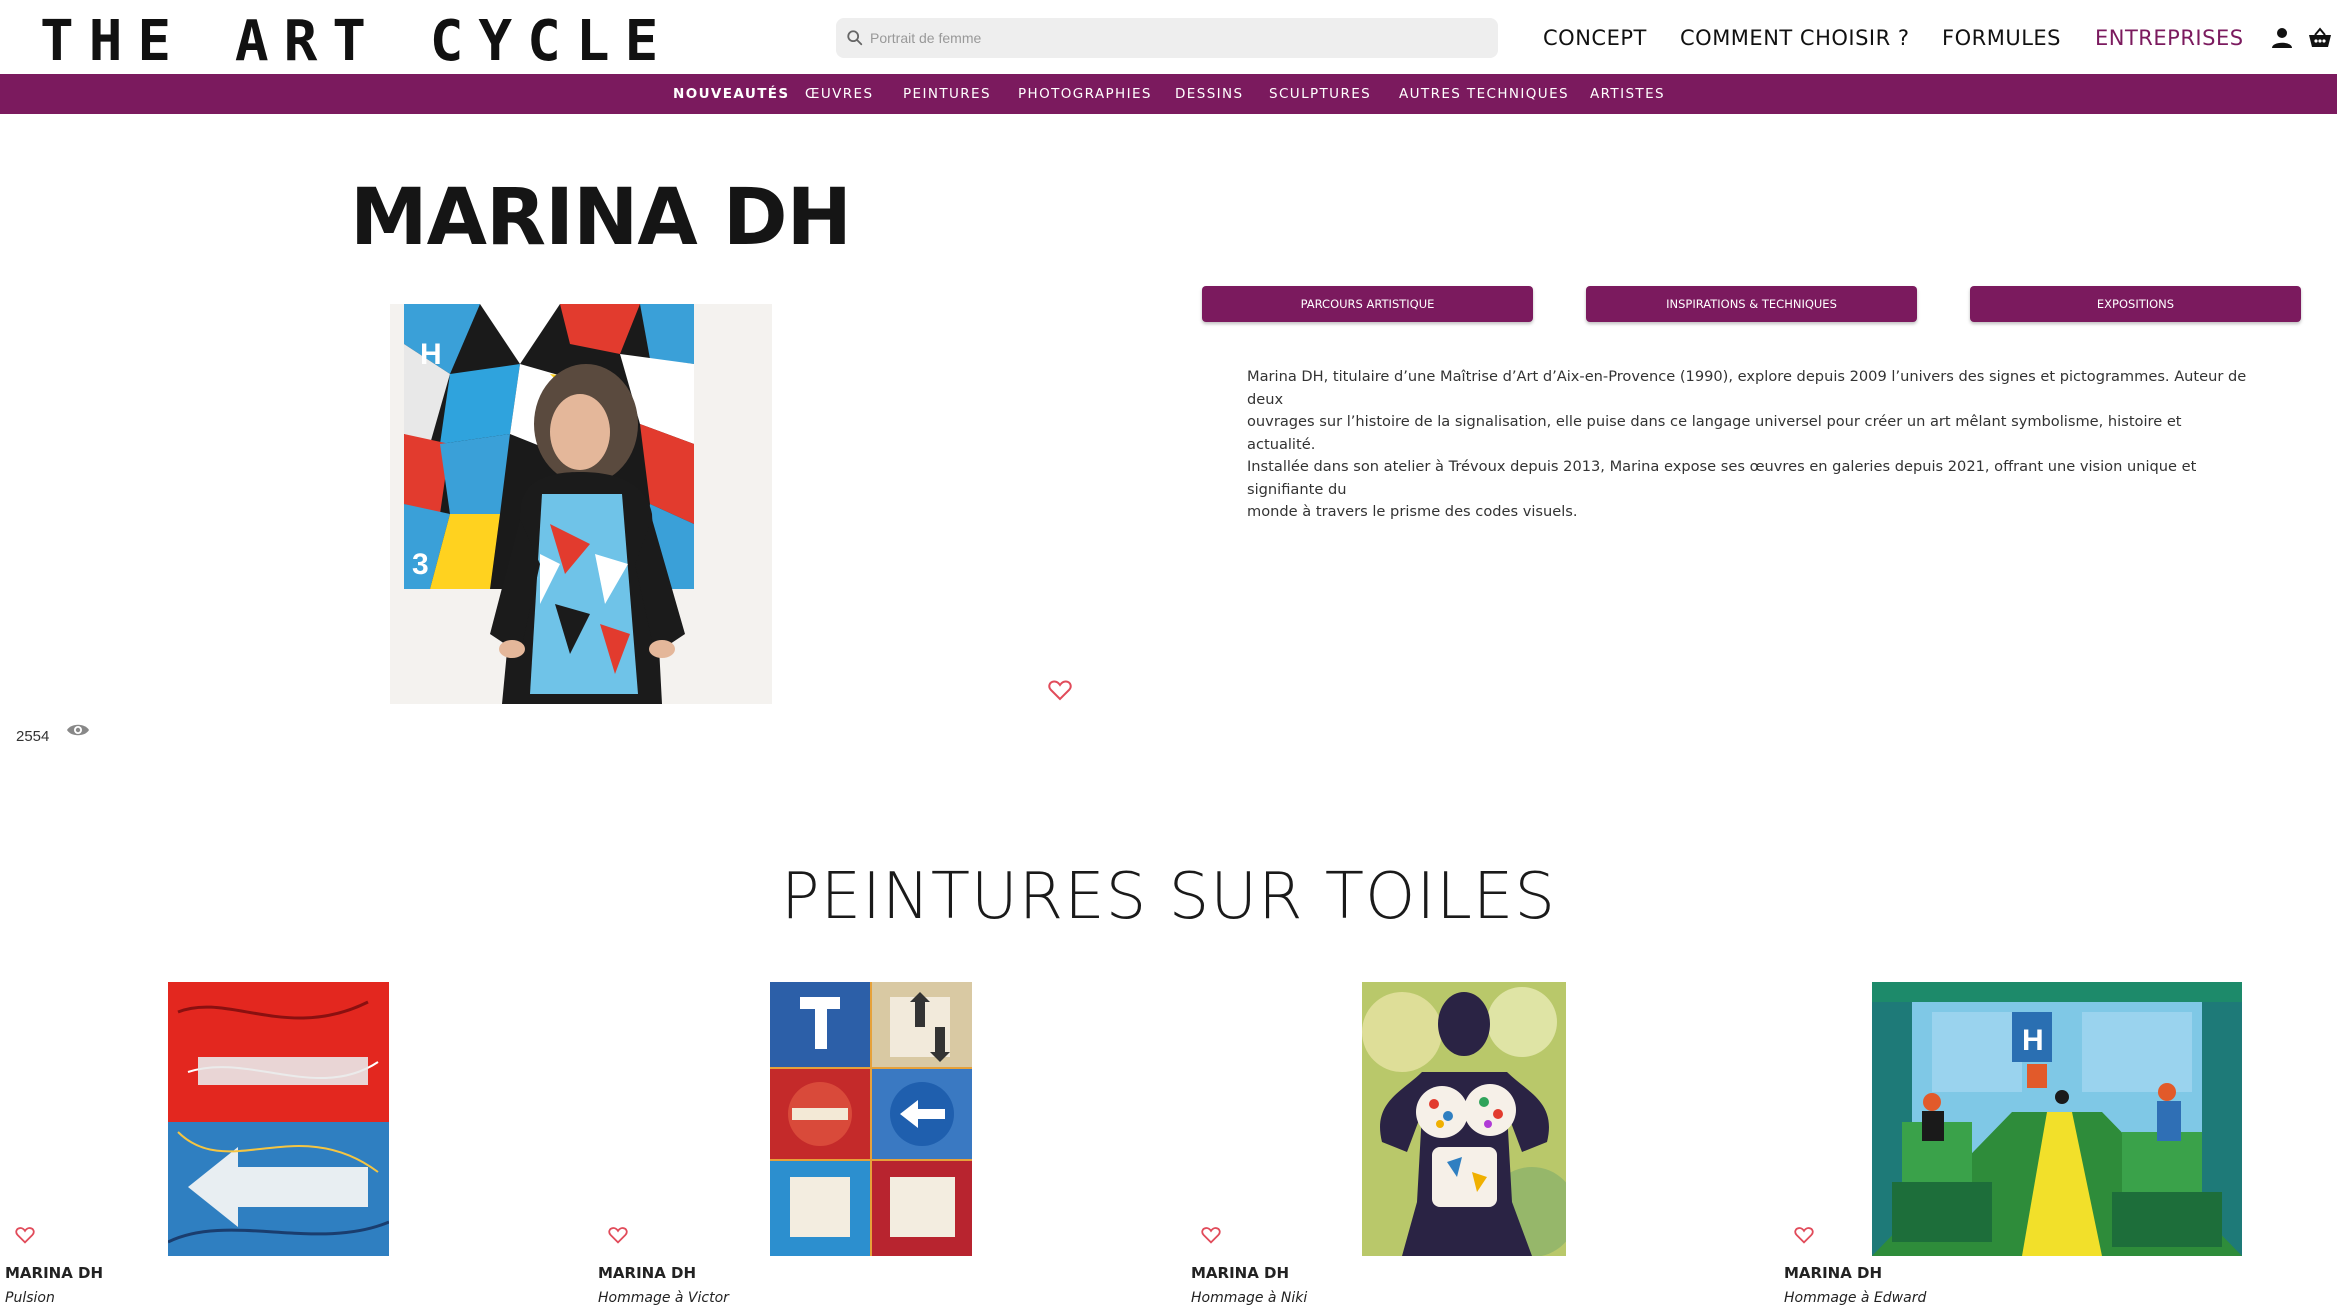 This screenshot has width=2337, height=1310. I want to click on basket-icon, so click(2320, 38).